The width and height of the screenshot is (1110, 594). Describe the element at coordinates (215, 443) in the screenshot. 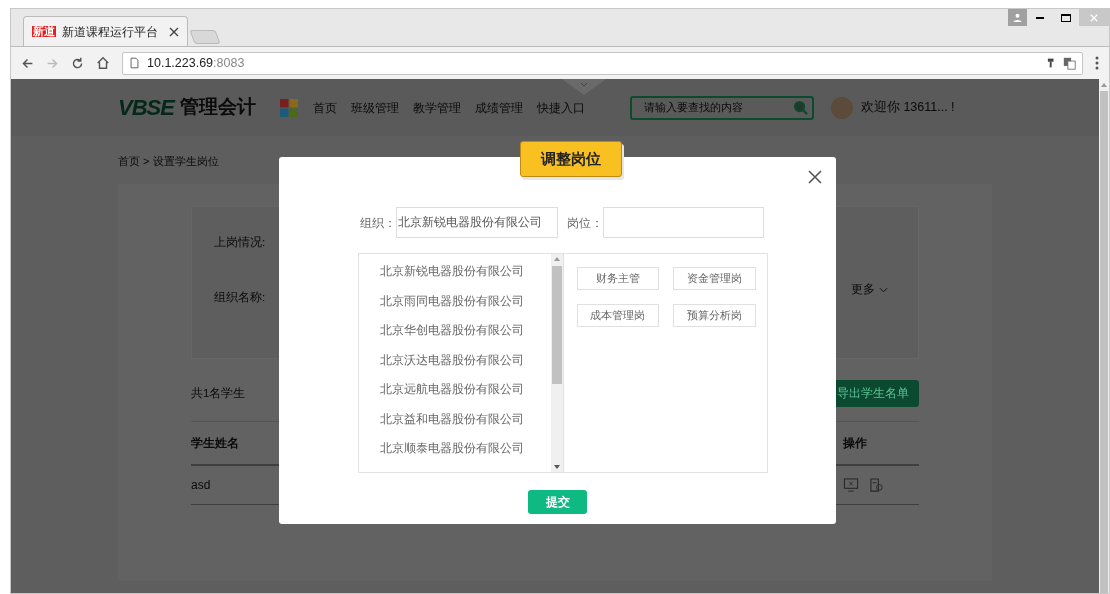

I see `column-header: 学生姓名` at that location.